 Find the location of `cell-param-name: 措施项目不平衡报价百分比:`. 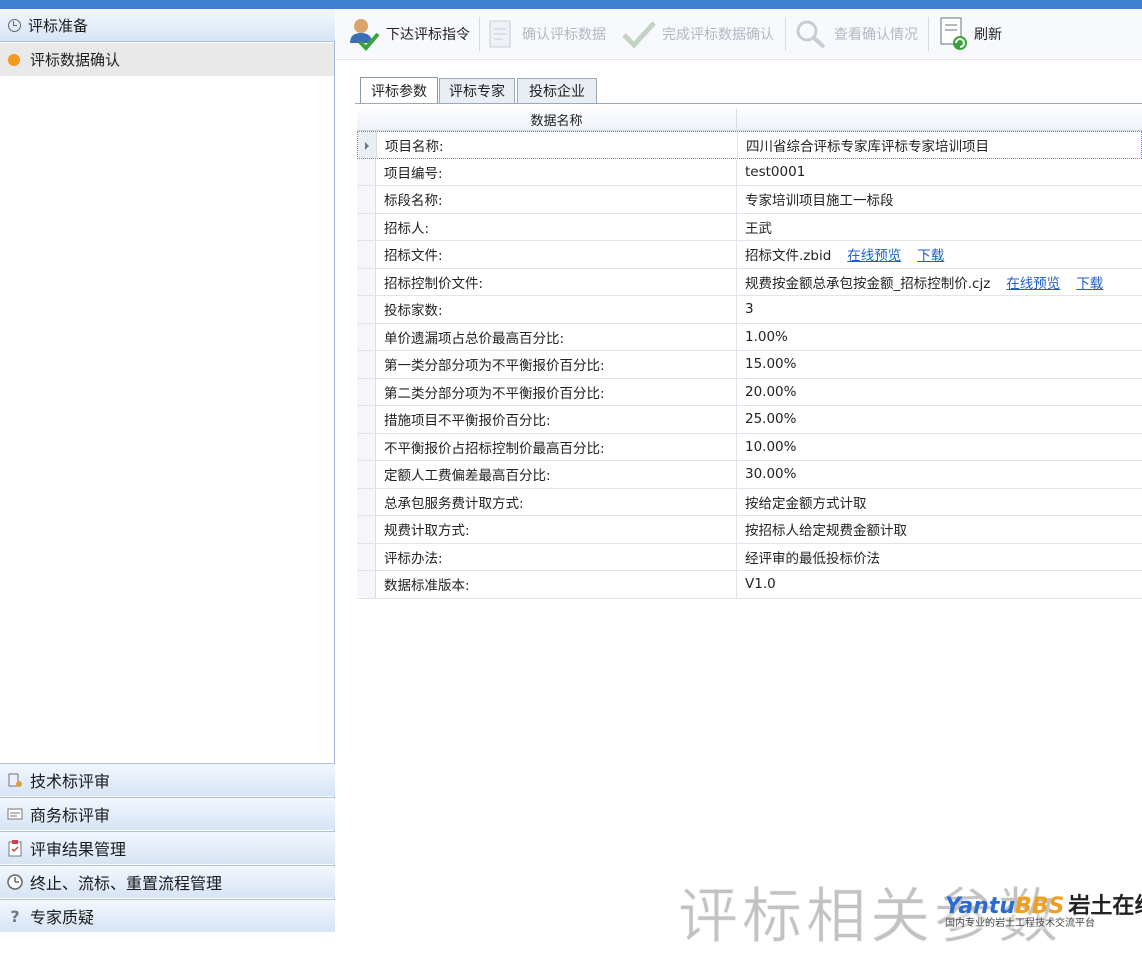

cell-param-name: 措施项目不平衡报价百分比: is located at coordinates (556, 419).